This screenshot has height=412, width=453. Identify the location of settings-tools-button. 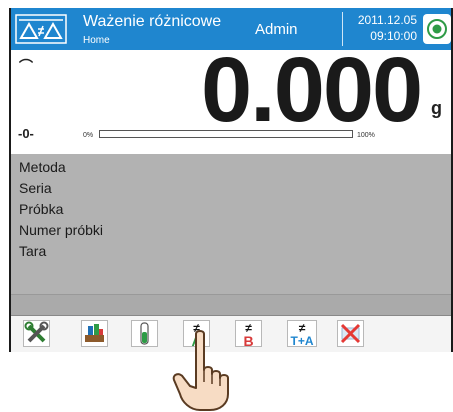
(36, 333).